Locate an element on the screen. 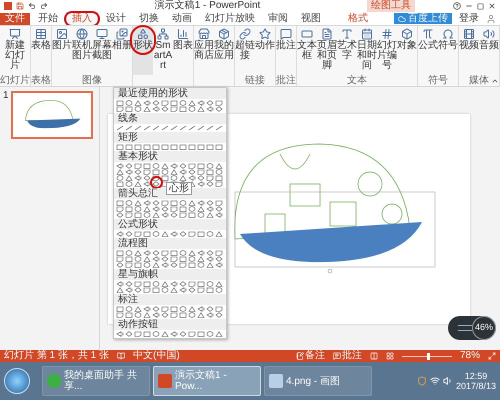 This screenshot has height=400, width=500. ribbon-tab: 格式 is located at coordinates (358, 18).